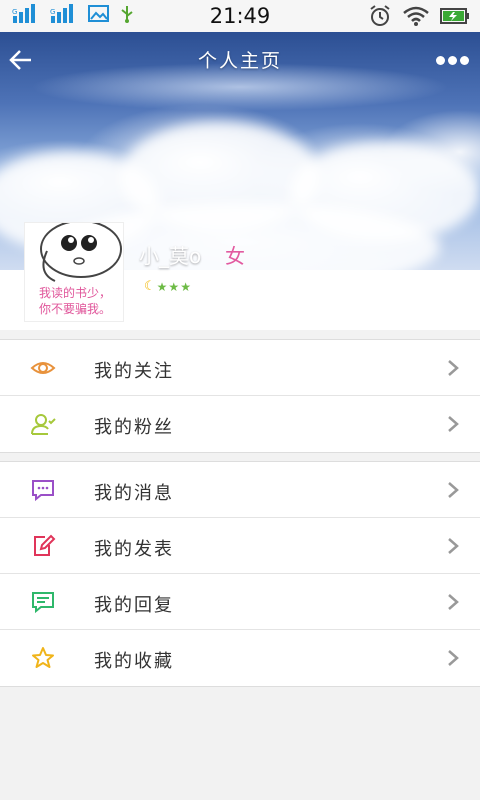  What do you see at coordinates (240, 490) in the screenshot?
I see `menu-item-messages: 我的消息` at bounding box center [240, 490].